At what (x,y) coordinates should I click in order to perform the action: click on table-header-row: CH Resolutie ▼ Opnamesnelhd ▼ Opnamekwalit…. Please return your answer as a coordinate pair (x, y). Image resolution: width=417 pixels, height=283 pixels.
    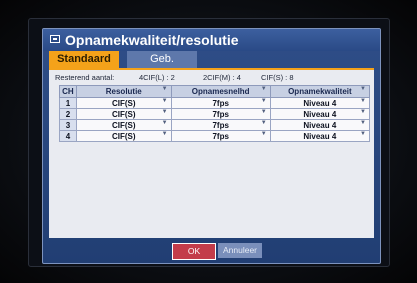
    Looking at the image, I should click on (215, 91).